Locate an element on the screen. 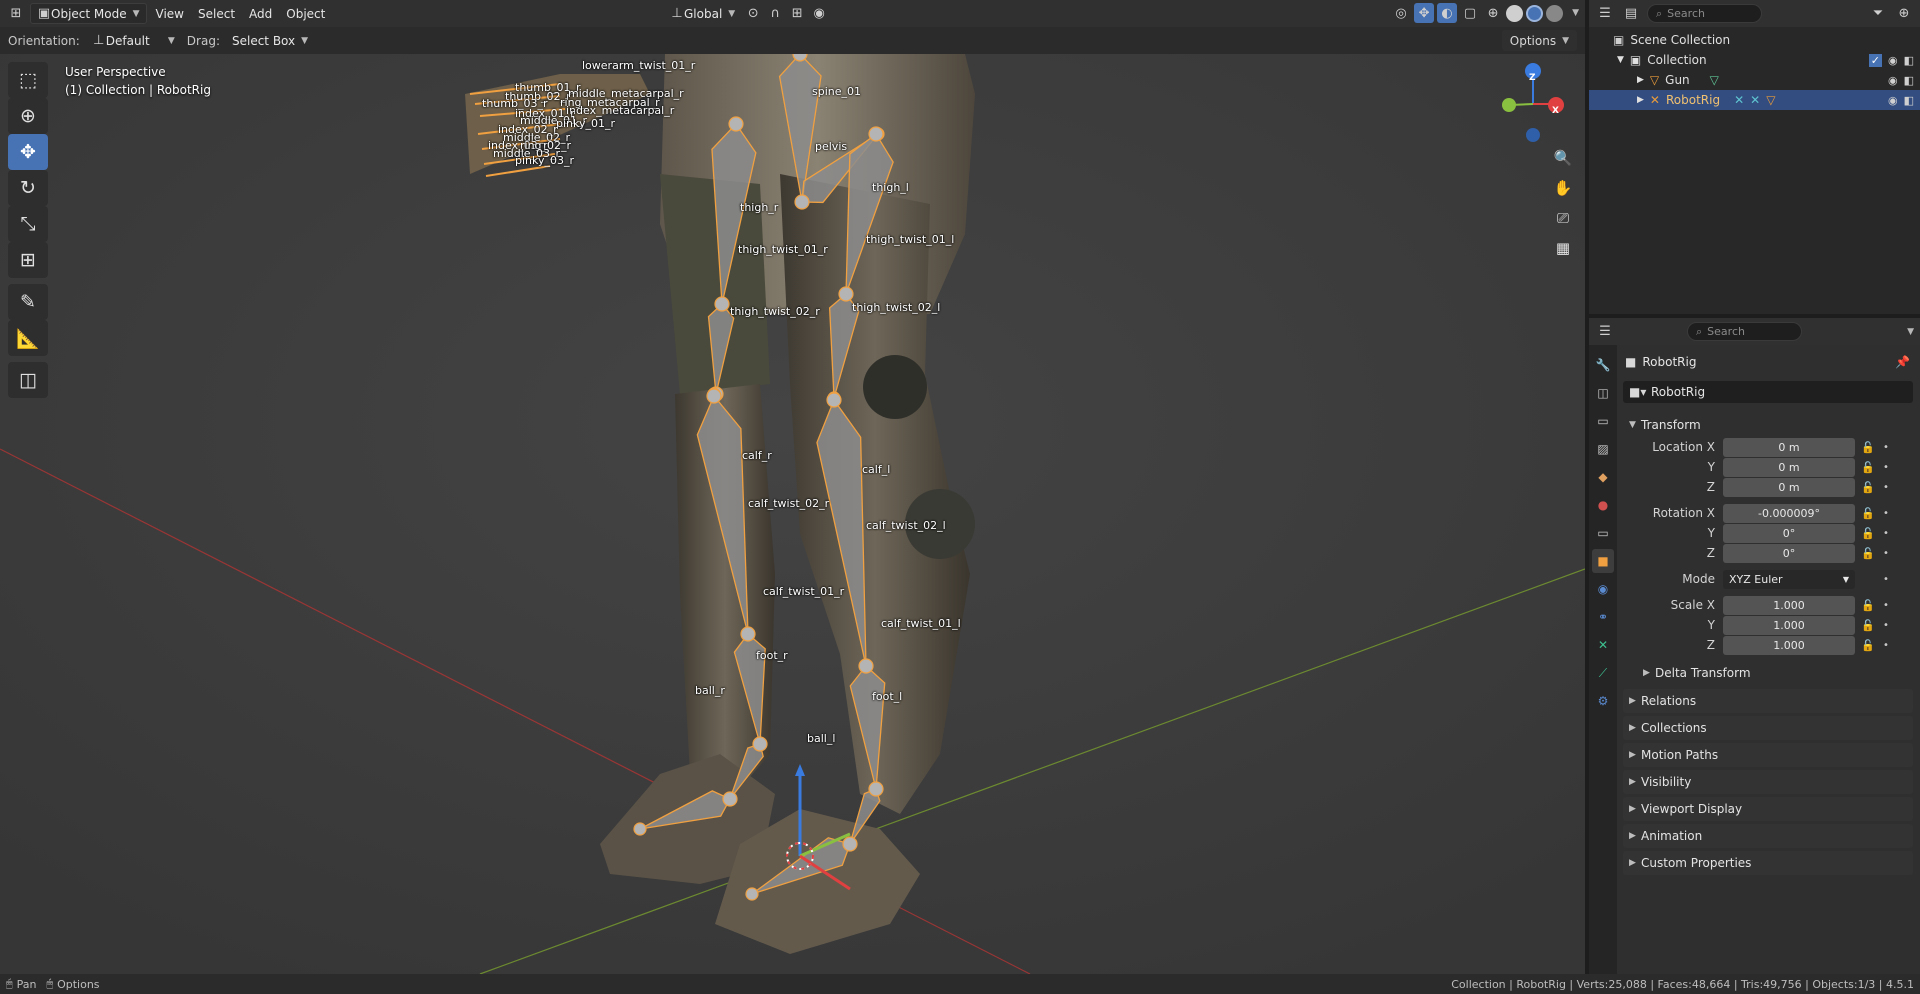 This screenshot has width=1920, height=994. options-dropdown: Options ▼ is located at coordinates (1539, 40).